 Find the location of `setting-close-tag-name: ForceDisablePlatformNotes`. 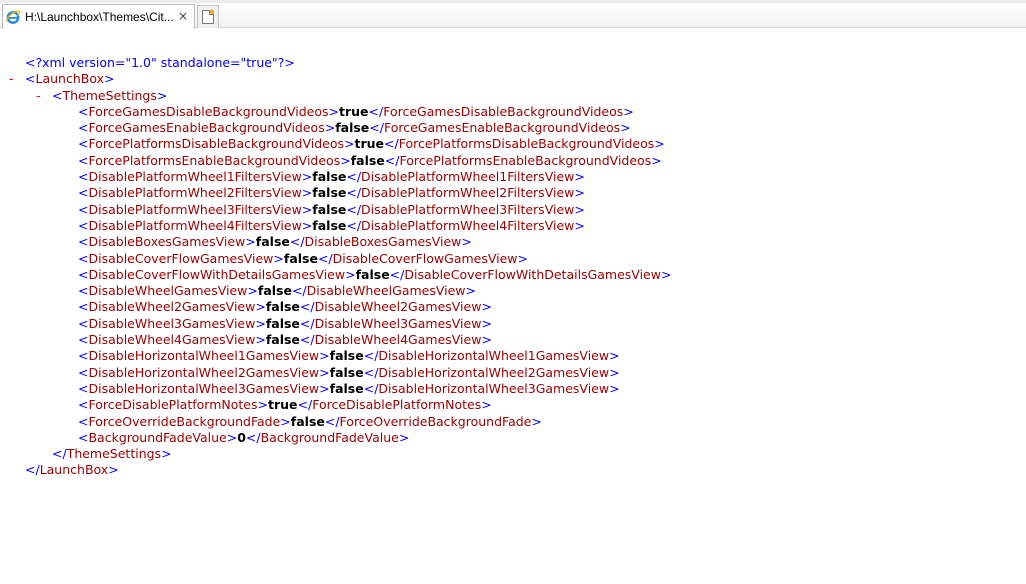

setting-close-tag-name: ForceDisablePlatformNotes is located at coordinates (397, 405).